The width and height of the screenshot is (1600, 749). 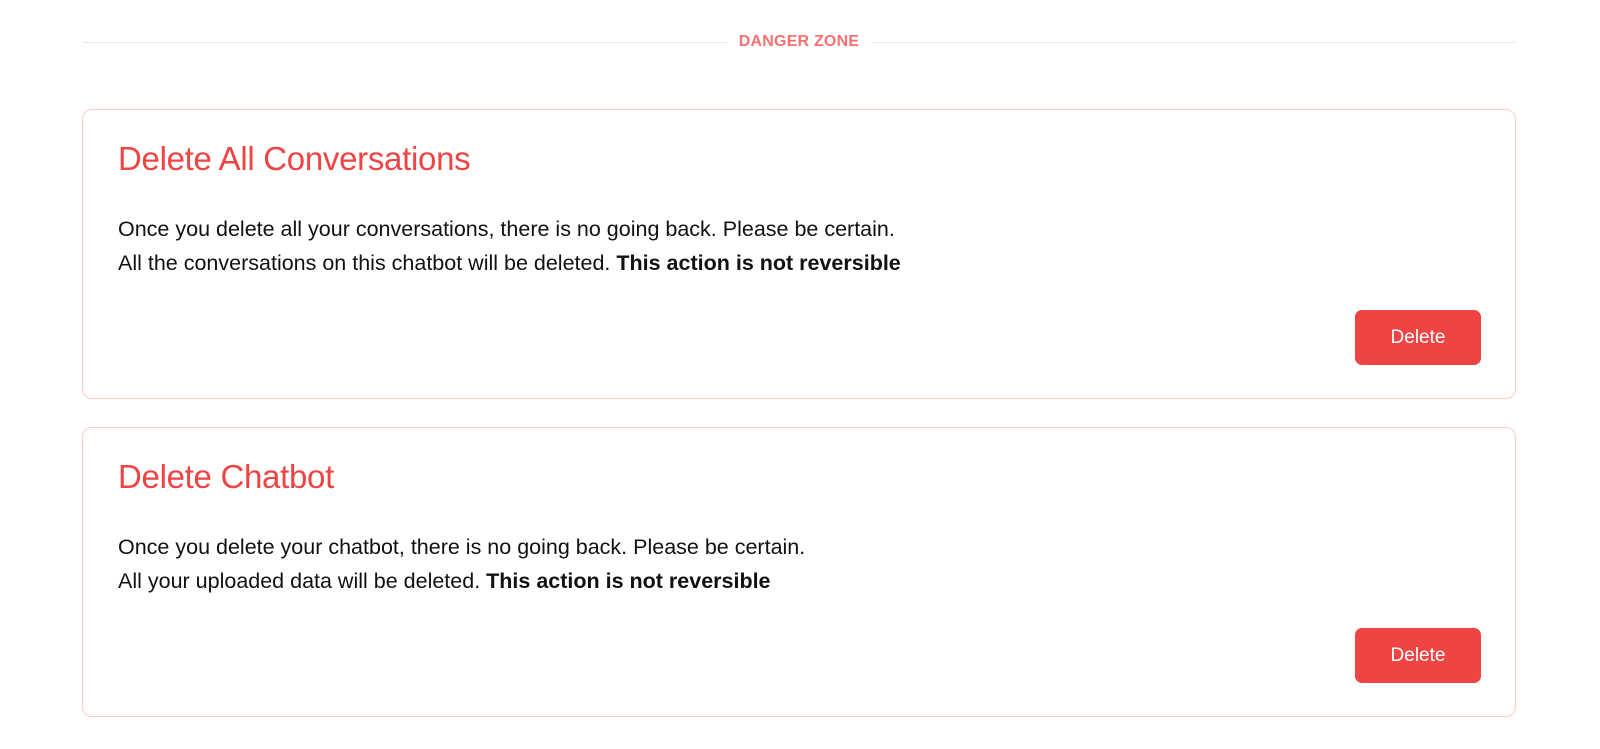 I want to click on delete-chatbot-title: Delete Chatbot, so click(x=226, y=476).